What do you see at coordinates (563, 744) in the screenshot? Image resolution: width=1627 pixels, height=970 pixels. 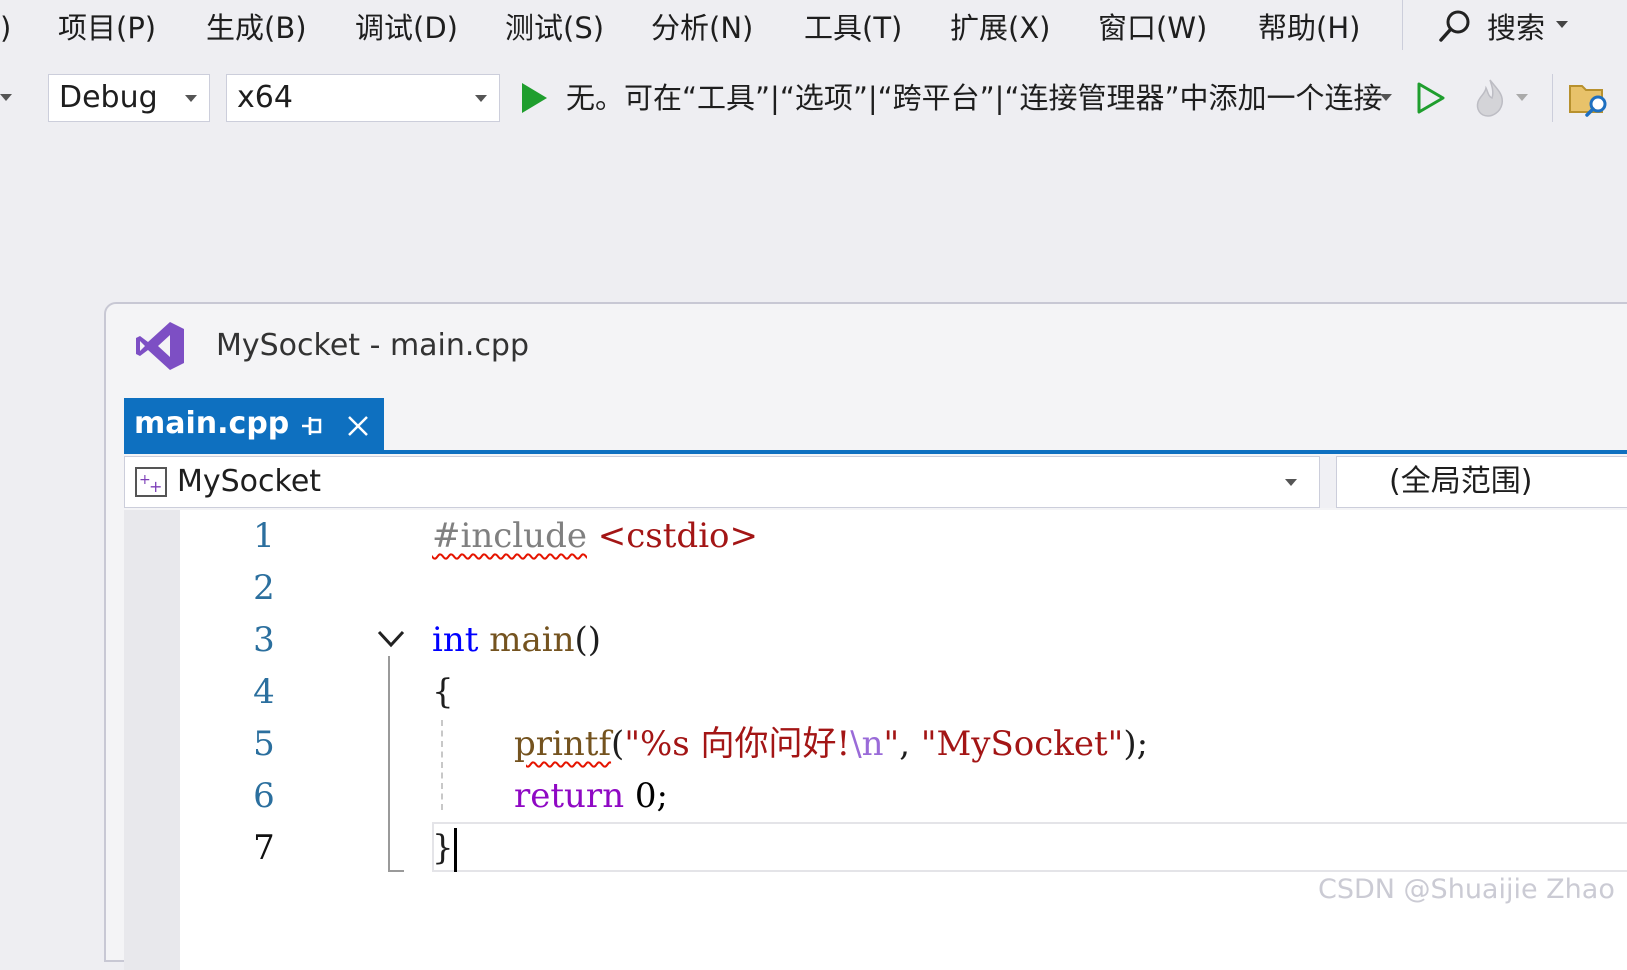 I see `printf-call: printf` at bounding box center [563, 744].